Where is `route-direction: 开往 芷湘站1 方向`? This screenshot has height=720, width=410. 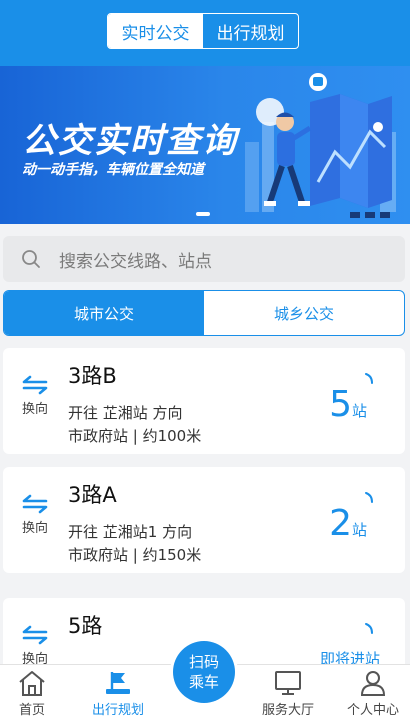 route-direction: 开往 芷湘站1 方向 is located at coordinates (130, 532).